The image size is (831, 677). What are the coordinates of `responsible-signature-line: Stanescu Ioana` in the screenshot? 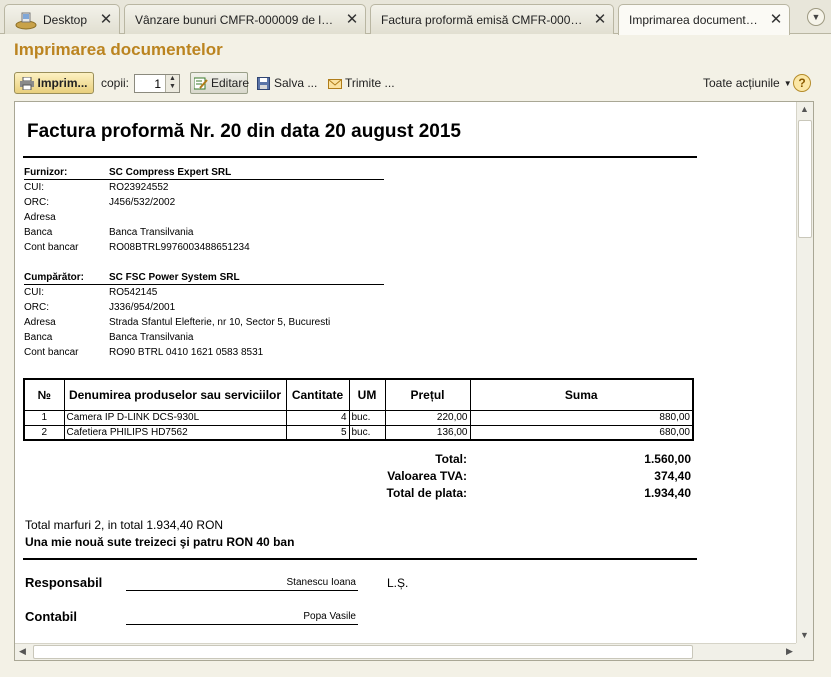 It's located at (242, 583).